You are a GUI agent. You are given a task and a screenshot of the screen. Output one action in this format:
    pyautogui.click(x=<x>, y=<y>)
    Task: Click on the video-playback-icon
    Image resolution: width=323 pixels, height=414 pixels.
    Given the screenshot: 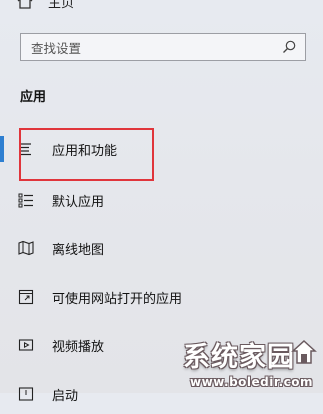 What is the action you would take?
    pyautogui.click(x=26, y=345)
    